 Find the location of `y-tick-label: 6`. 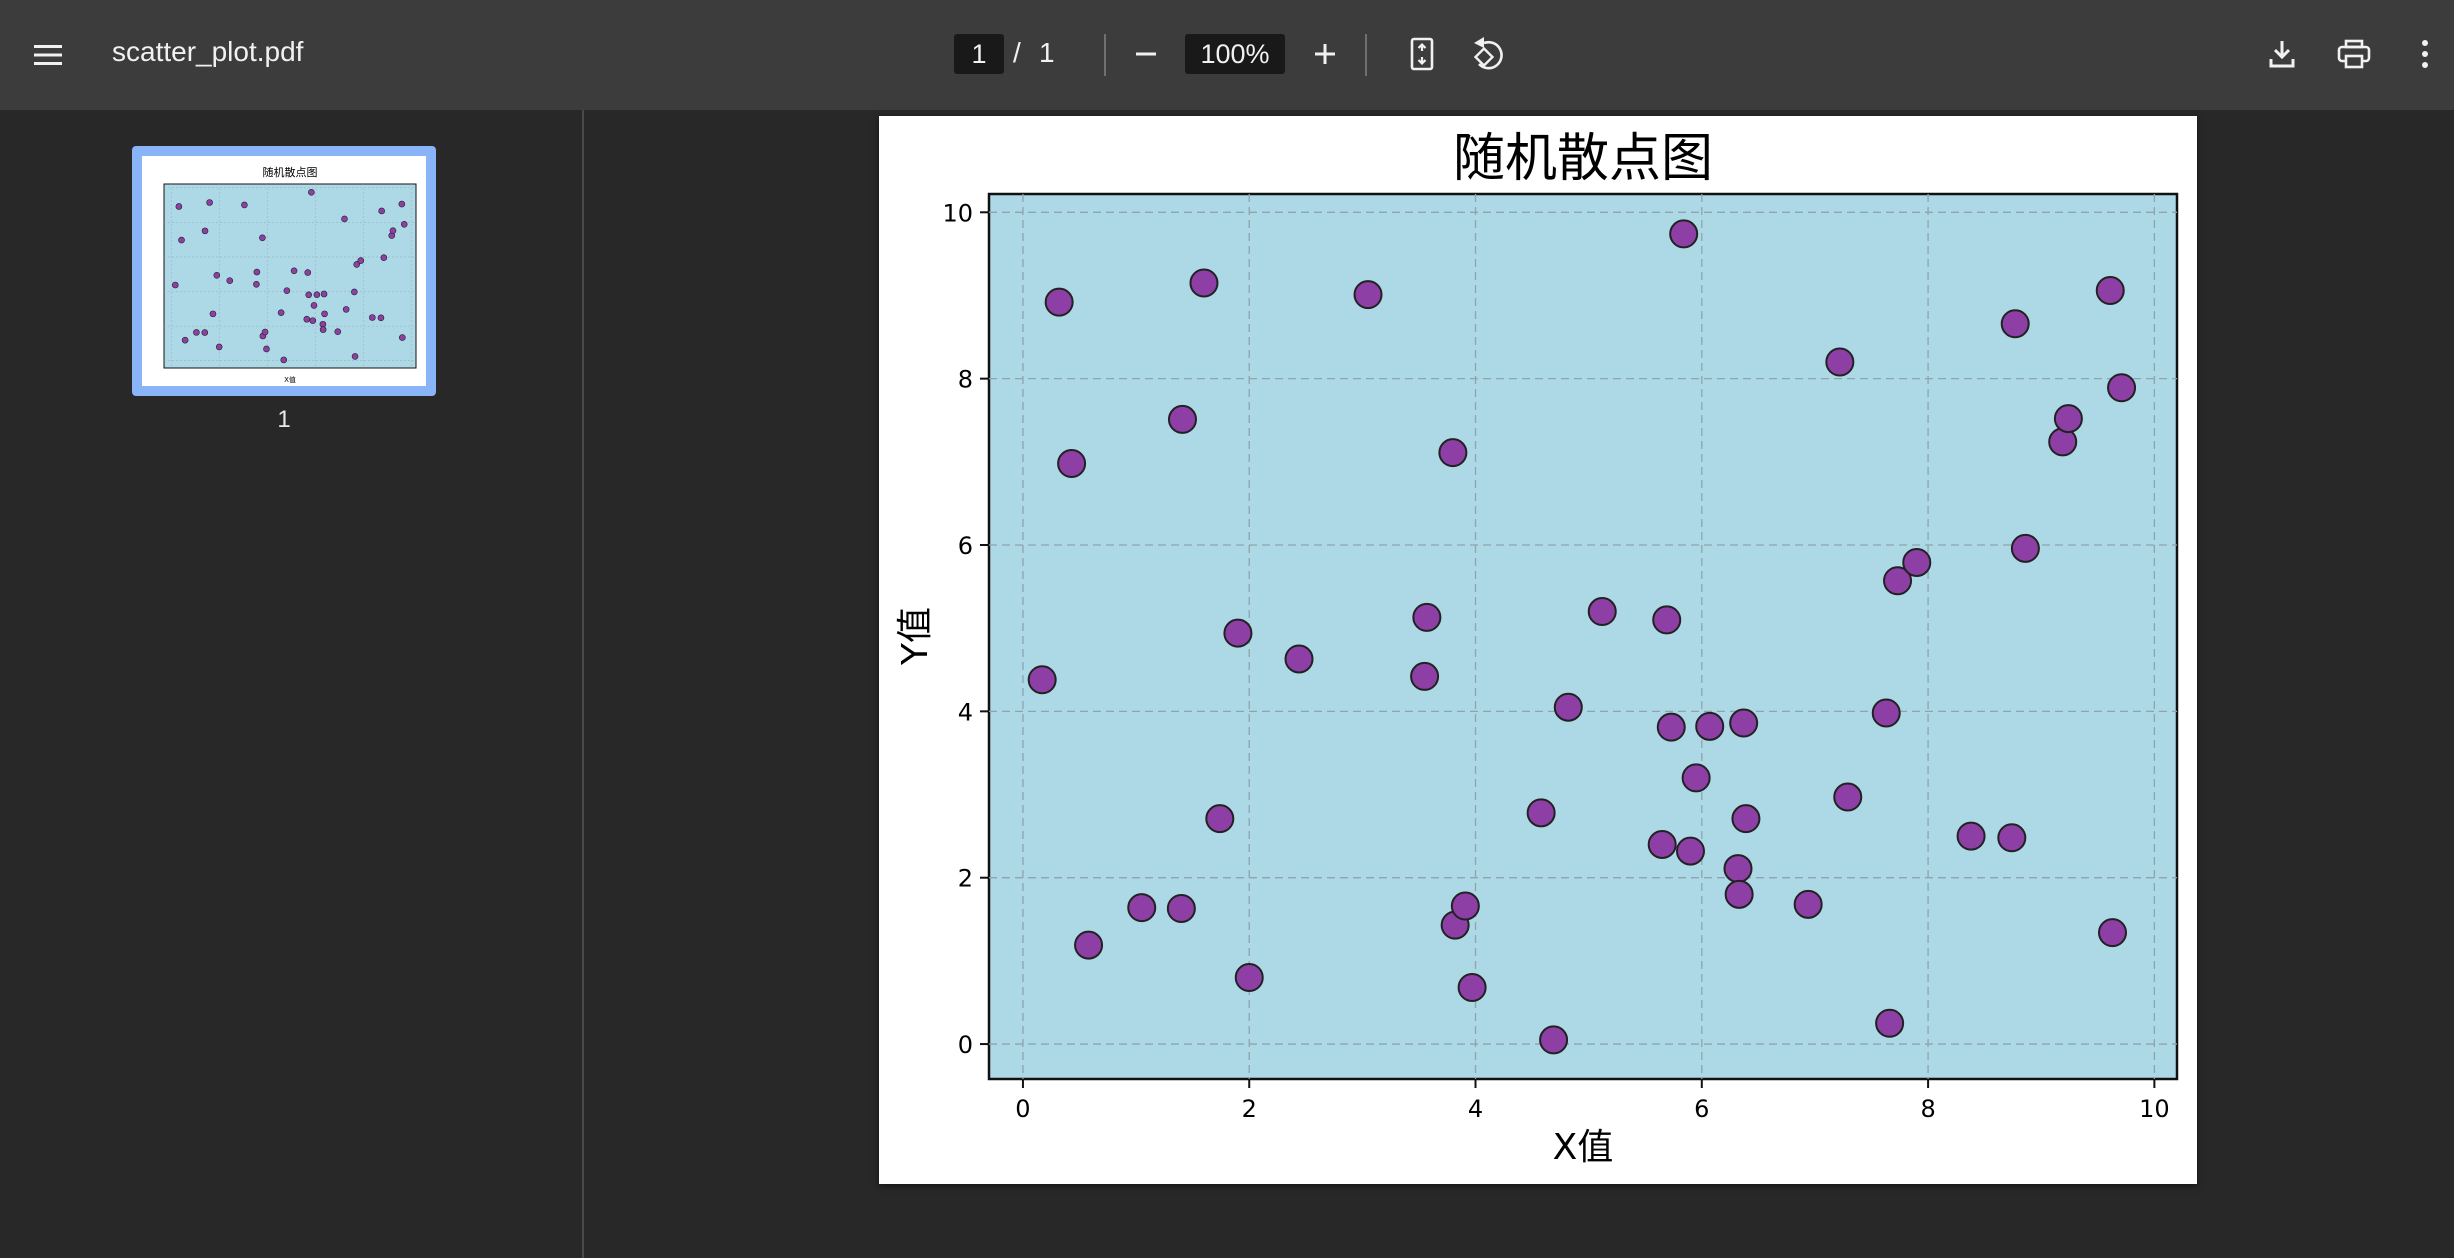

y-tick-label: 6 is located at coordinates (965, 546).